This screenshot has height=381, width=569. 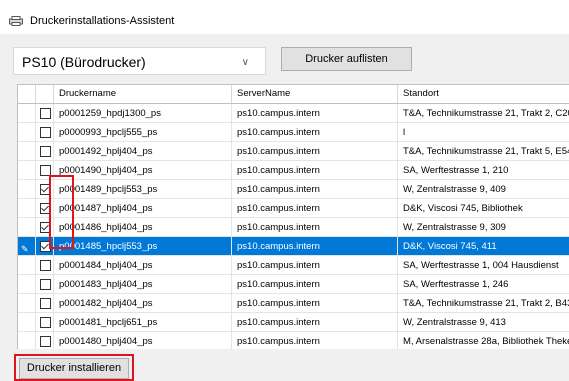 I want to click on location-cell: D&K, Viscosi 745, 411, so click(x=483, y=246).